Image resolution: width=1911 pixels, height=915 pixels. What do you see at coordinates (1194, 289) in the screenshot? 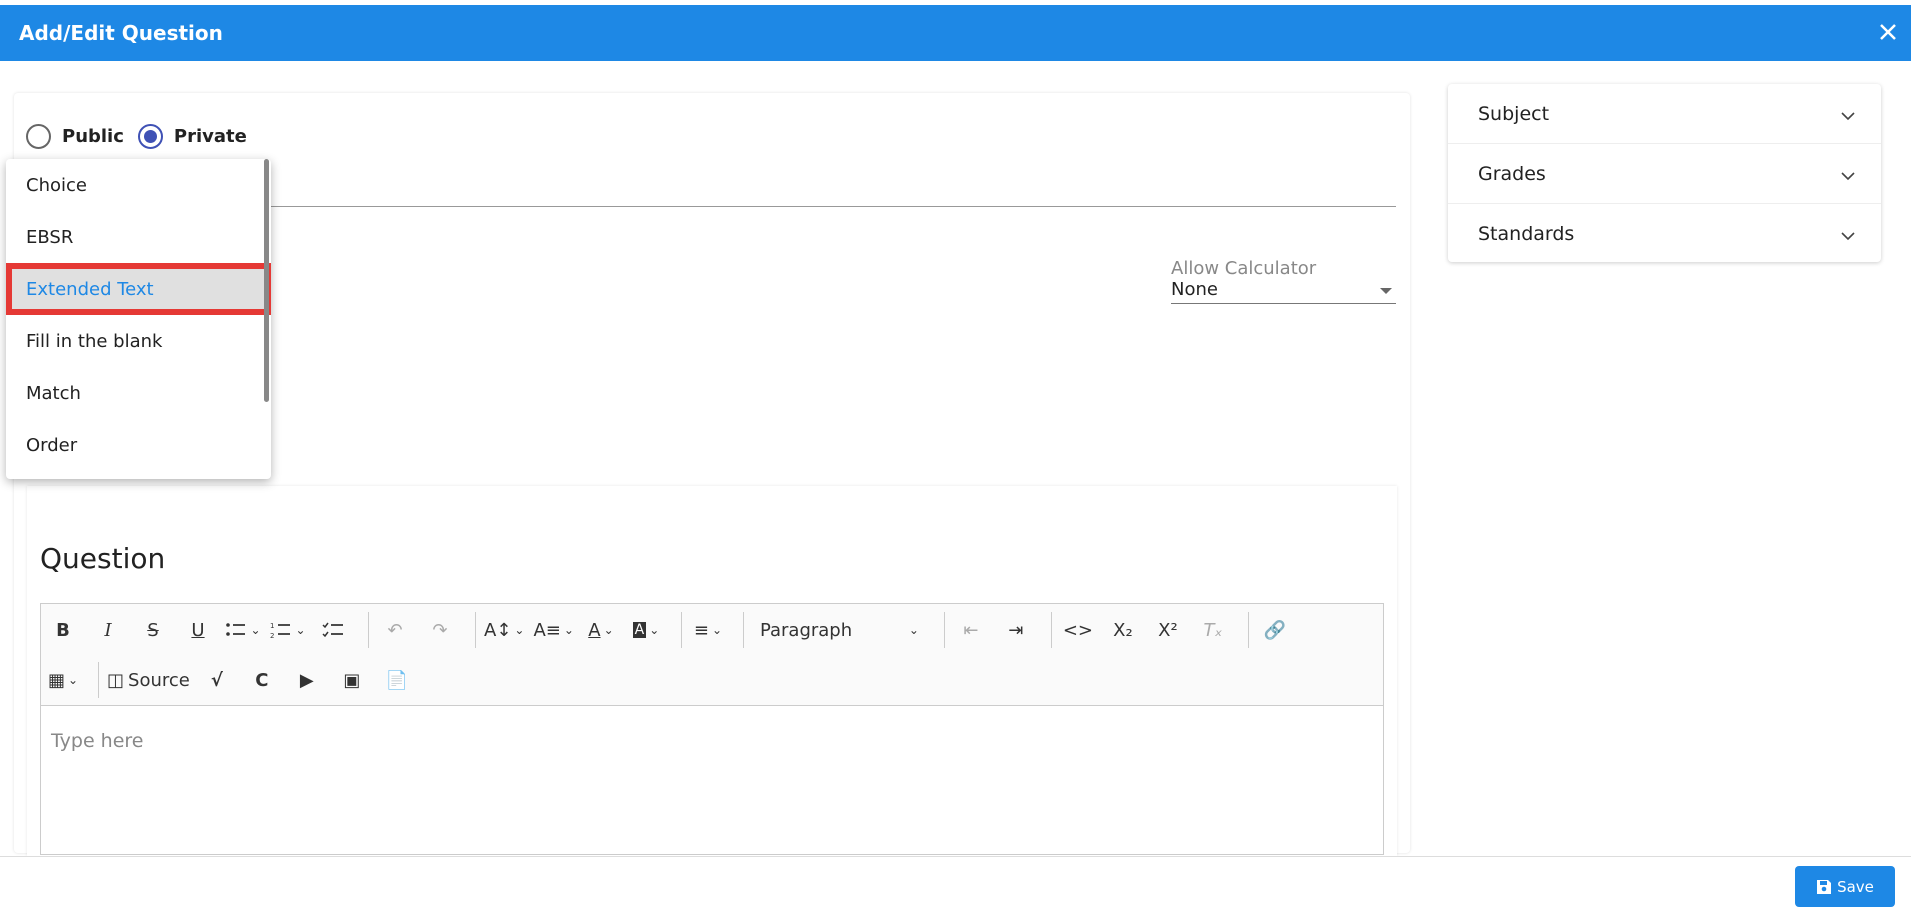
I see `allow-calculator-value-text: None` at bounding box center [1194, 289].